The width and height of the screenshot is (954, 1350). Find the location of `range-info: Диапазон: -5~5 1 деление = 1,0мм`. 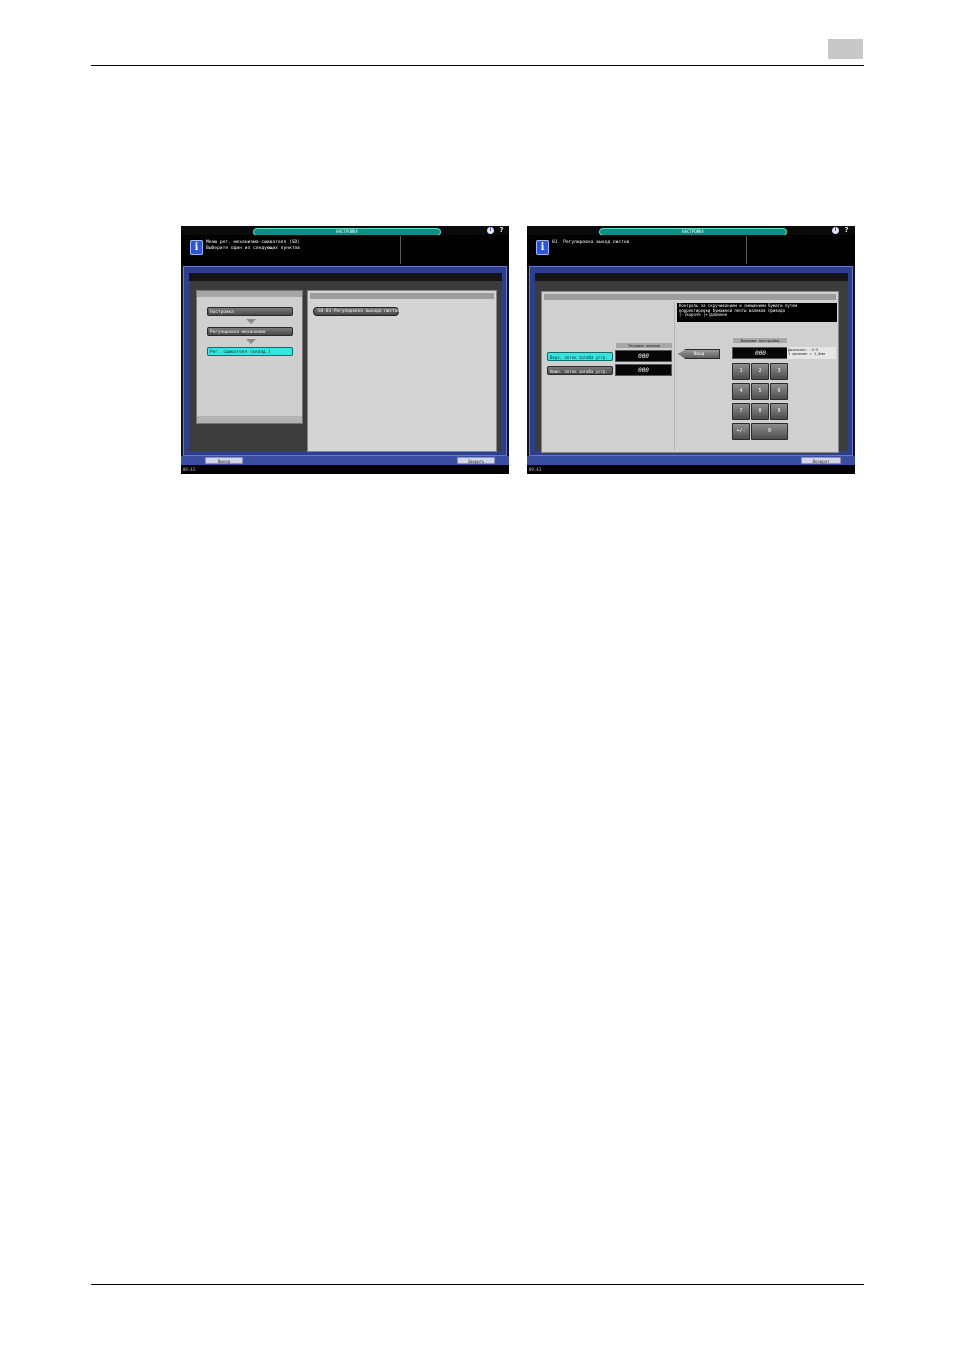

range-info: Диапазон: -5~5 1 деление = 1,0мм is located at coordinates (811, 353).